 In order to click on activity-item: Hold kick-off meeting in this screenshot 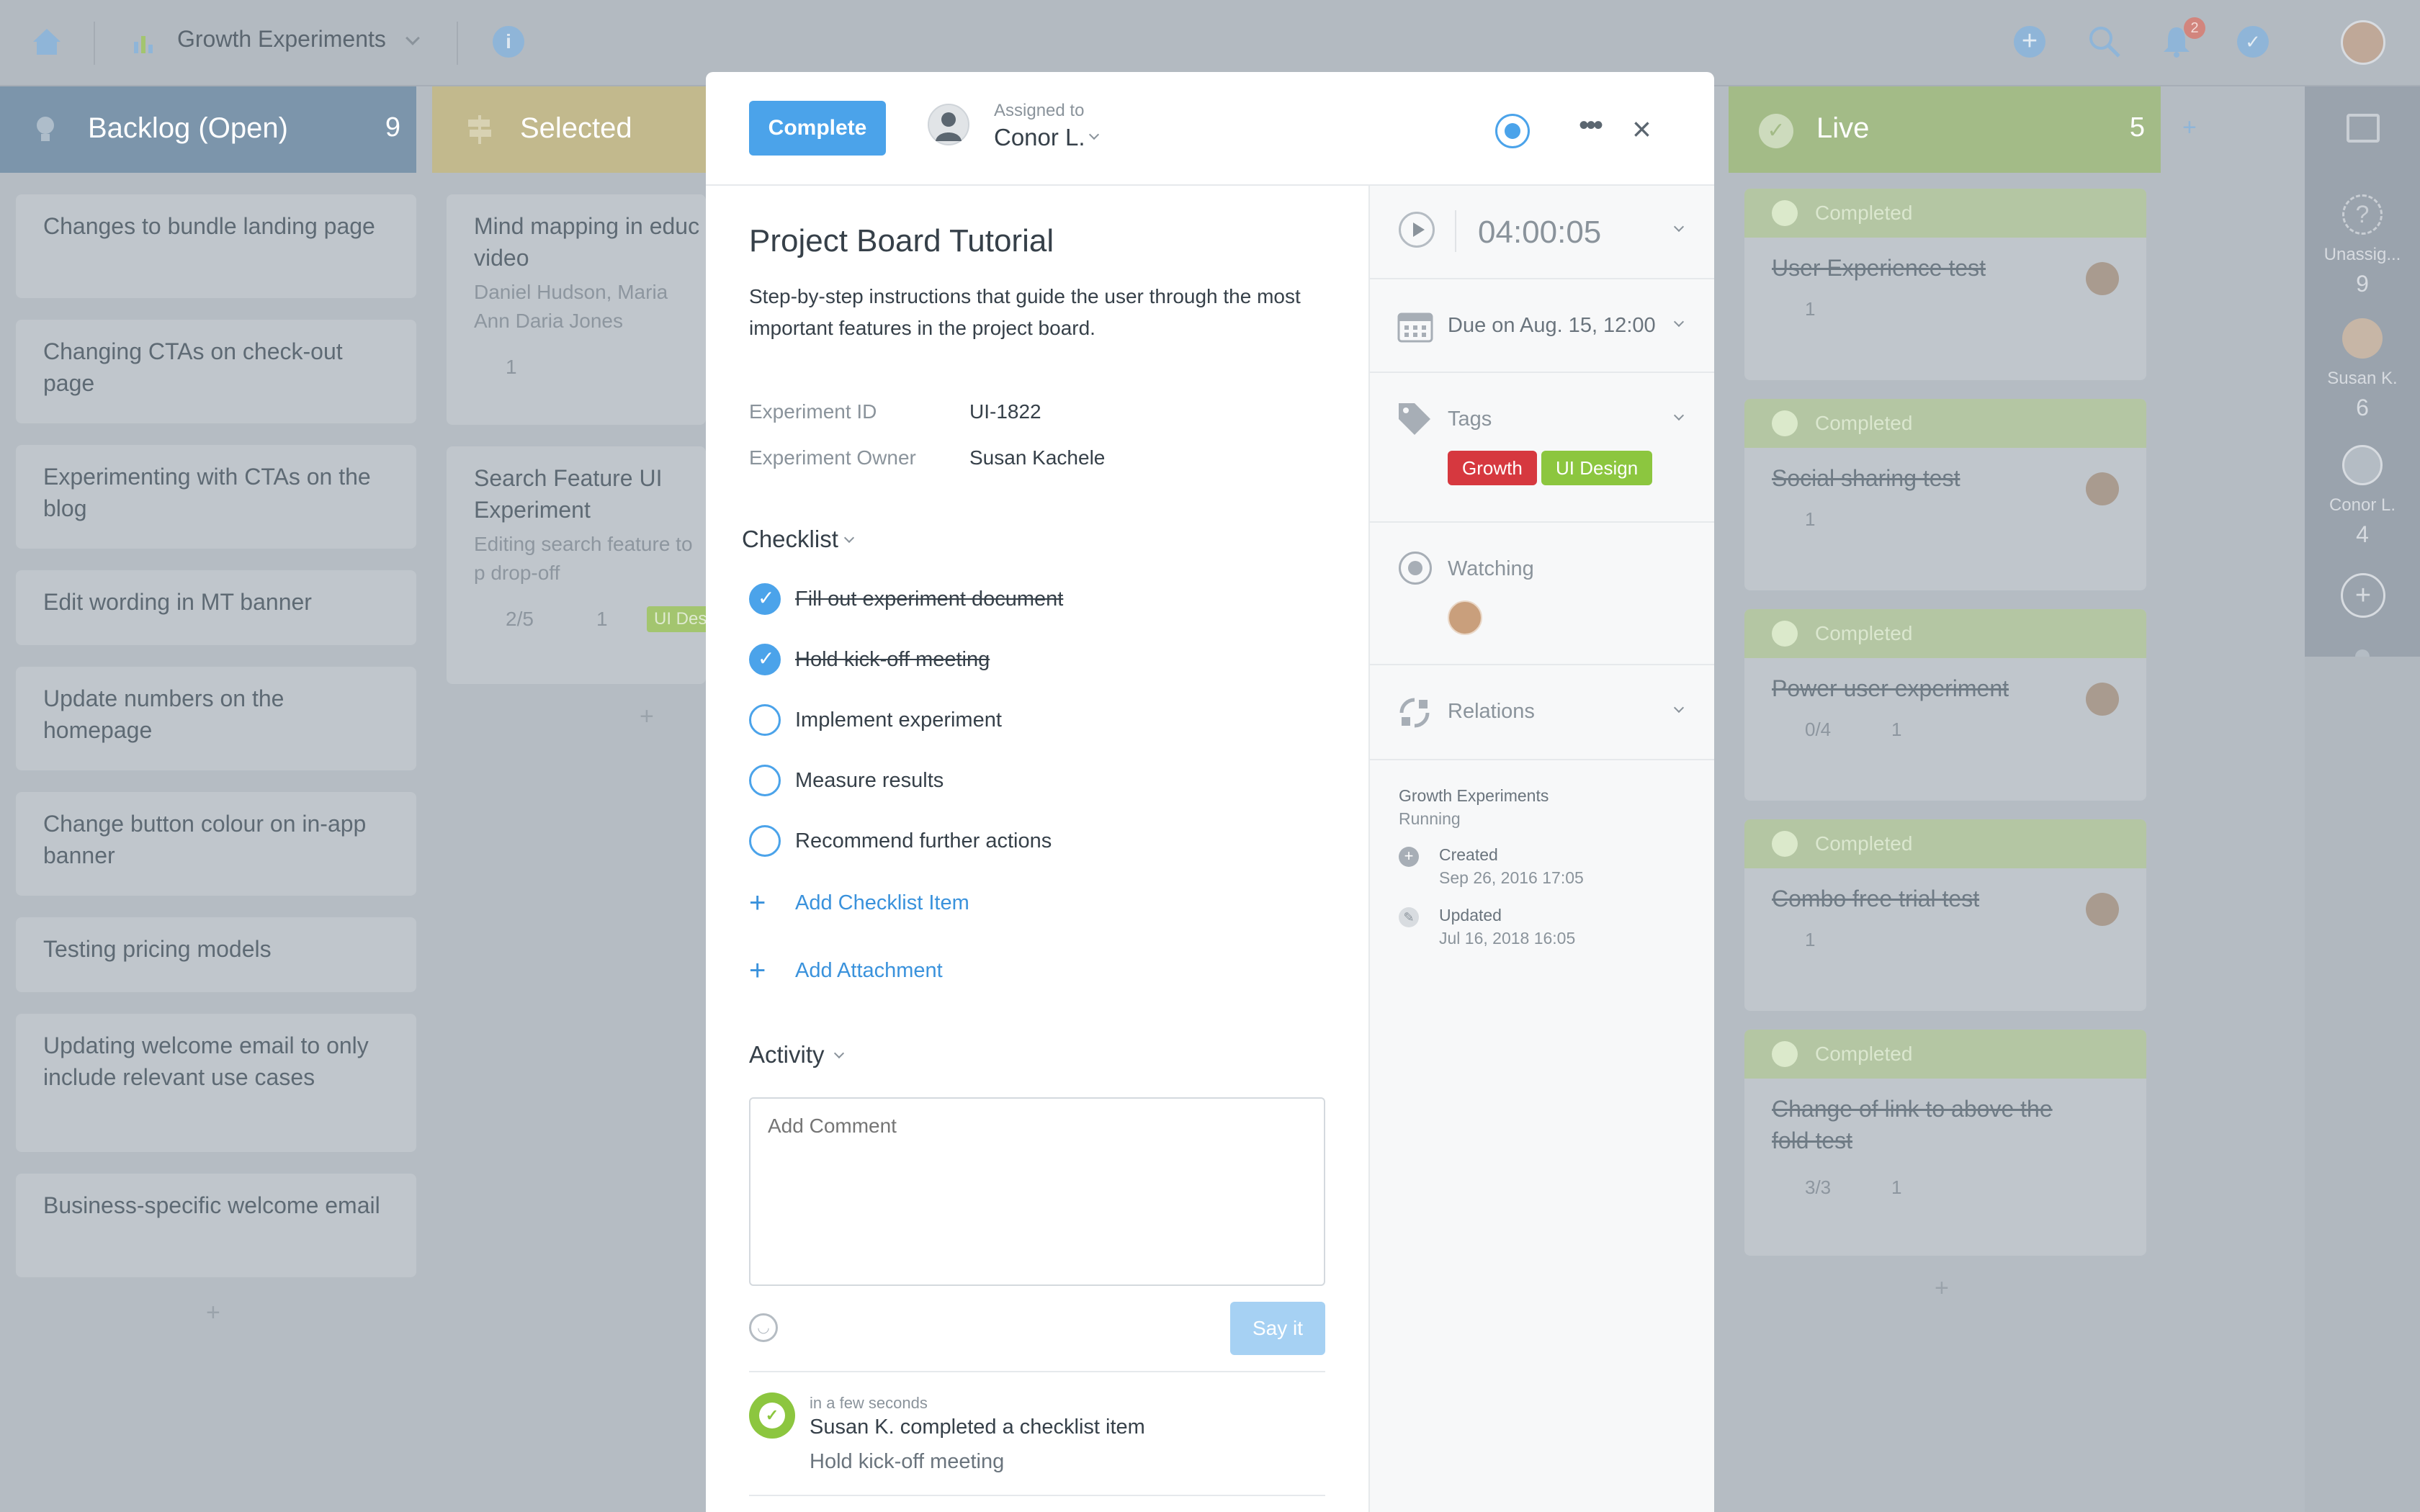, I will do `click(907, 1461)`.